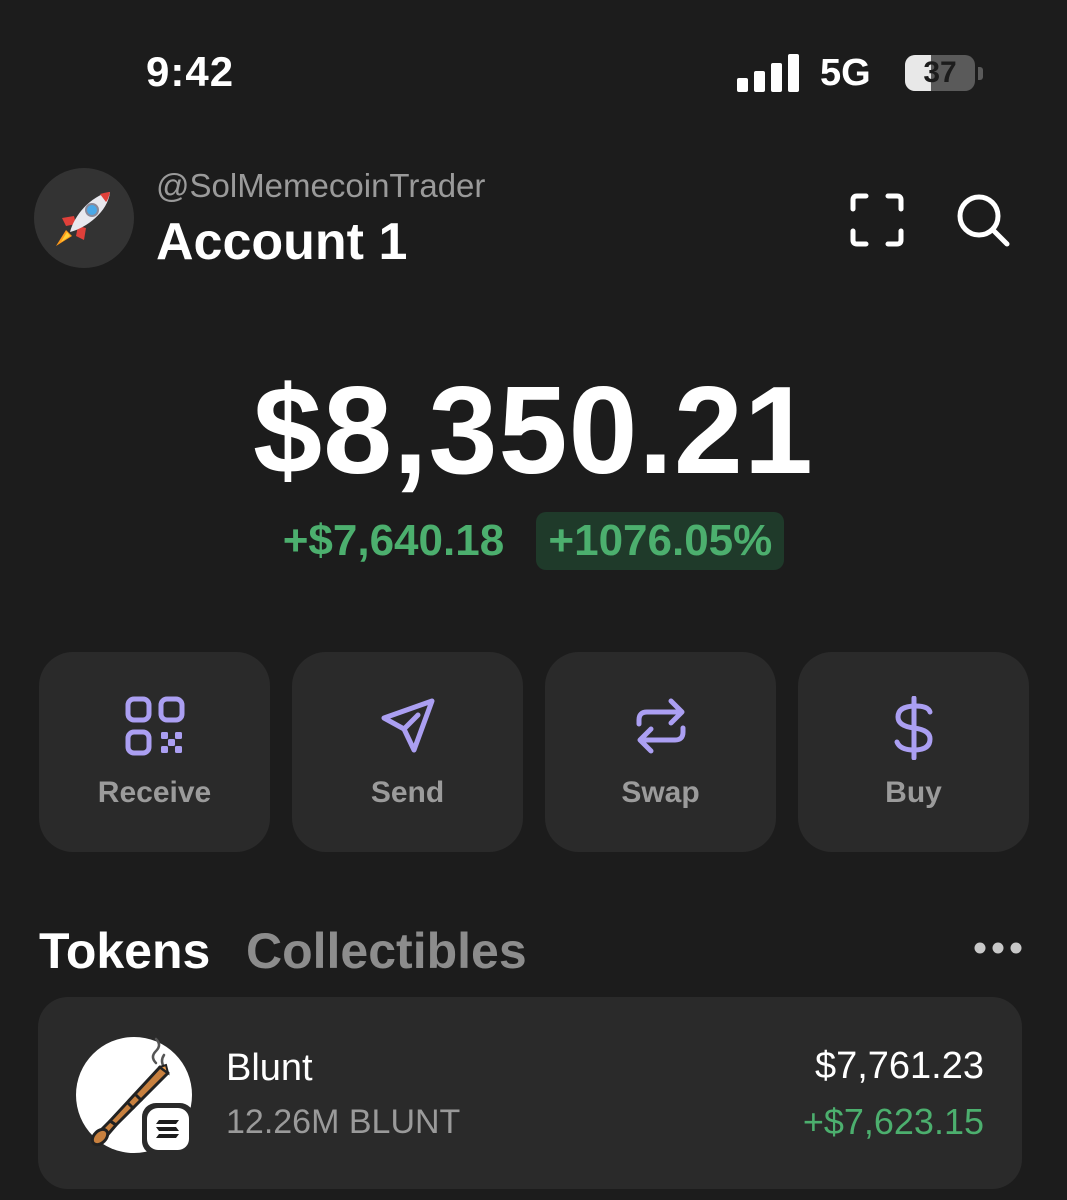 This screenshot has width=1067, height=1200. I want to click on receive-label: Receive, so click(154, 792).